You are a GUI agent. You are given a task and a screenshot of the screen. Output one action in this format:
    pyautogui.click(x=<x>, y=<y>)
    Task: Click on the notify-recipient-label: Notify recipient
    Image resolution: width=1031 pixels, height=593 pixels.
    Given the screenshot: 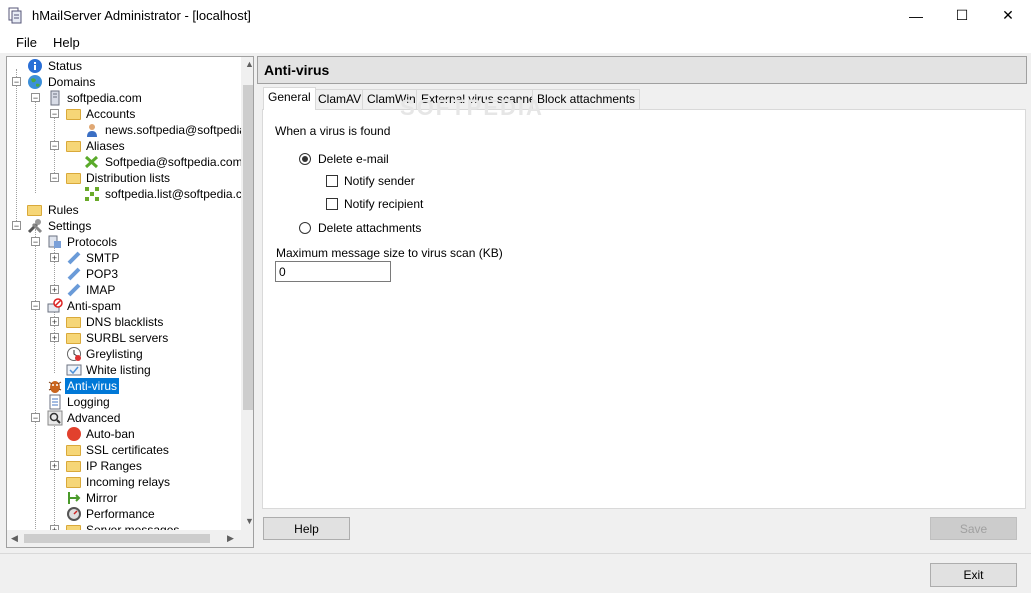 What is the action you would take?
    pyautogui.click(x=384, y=204)
    